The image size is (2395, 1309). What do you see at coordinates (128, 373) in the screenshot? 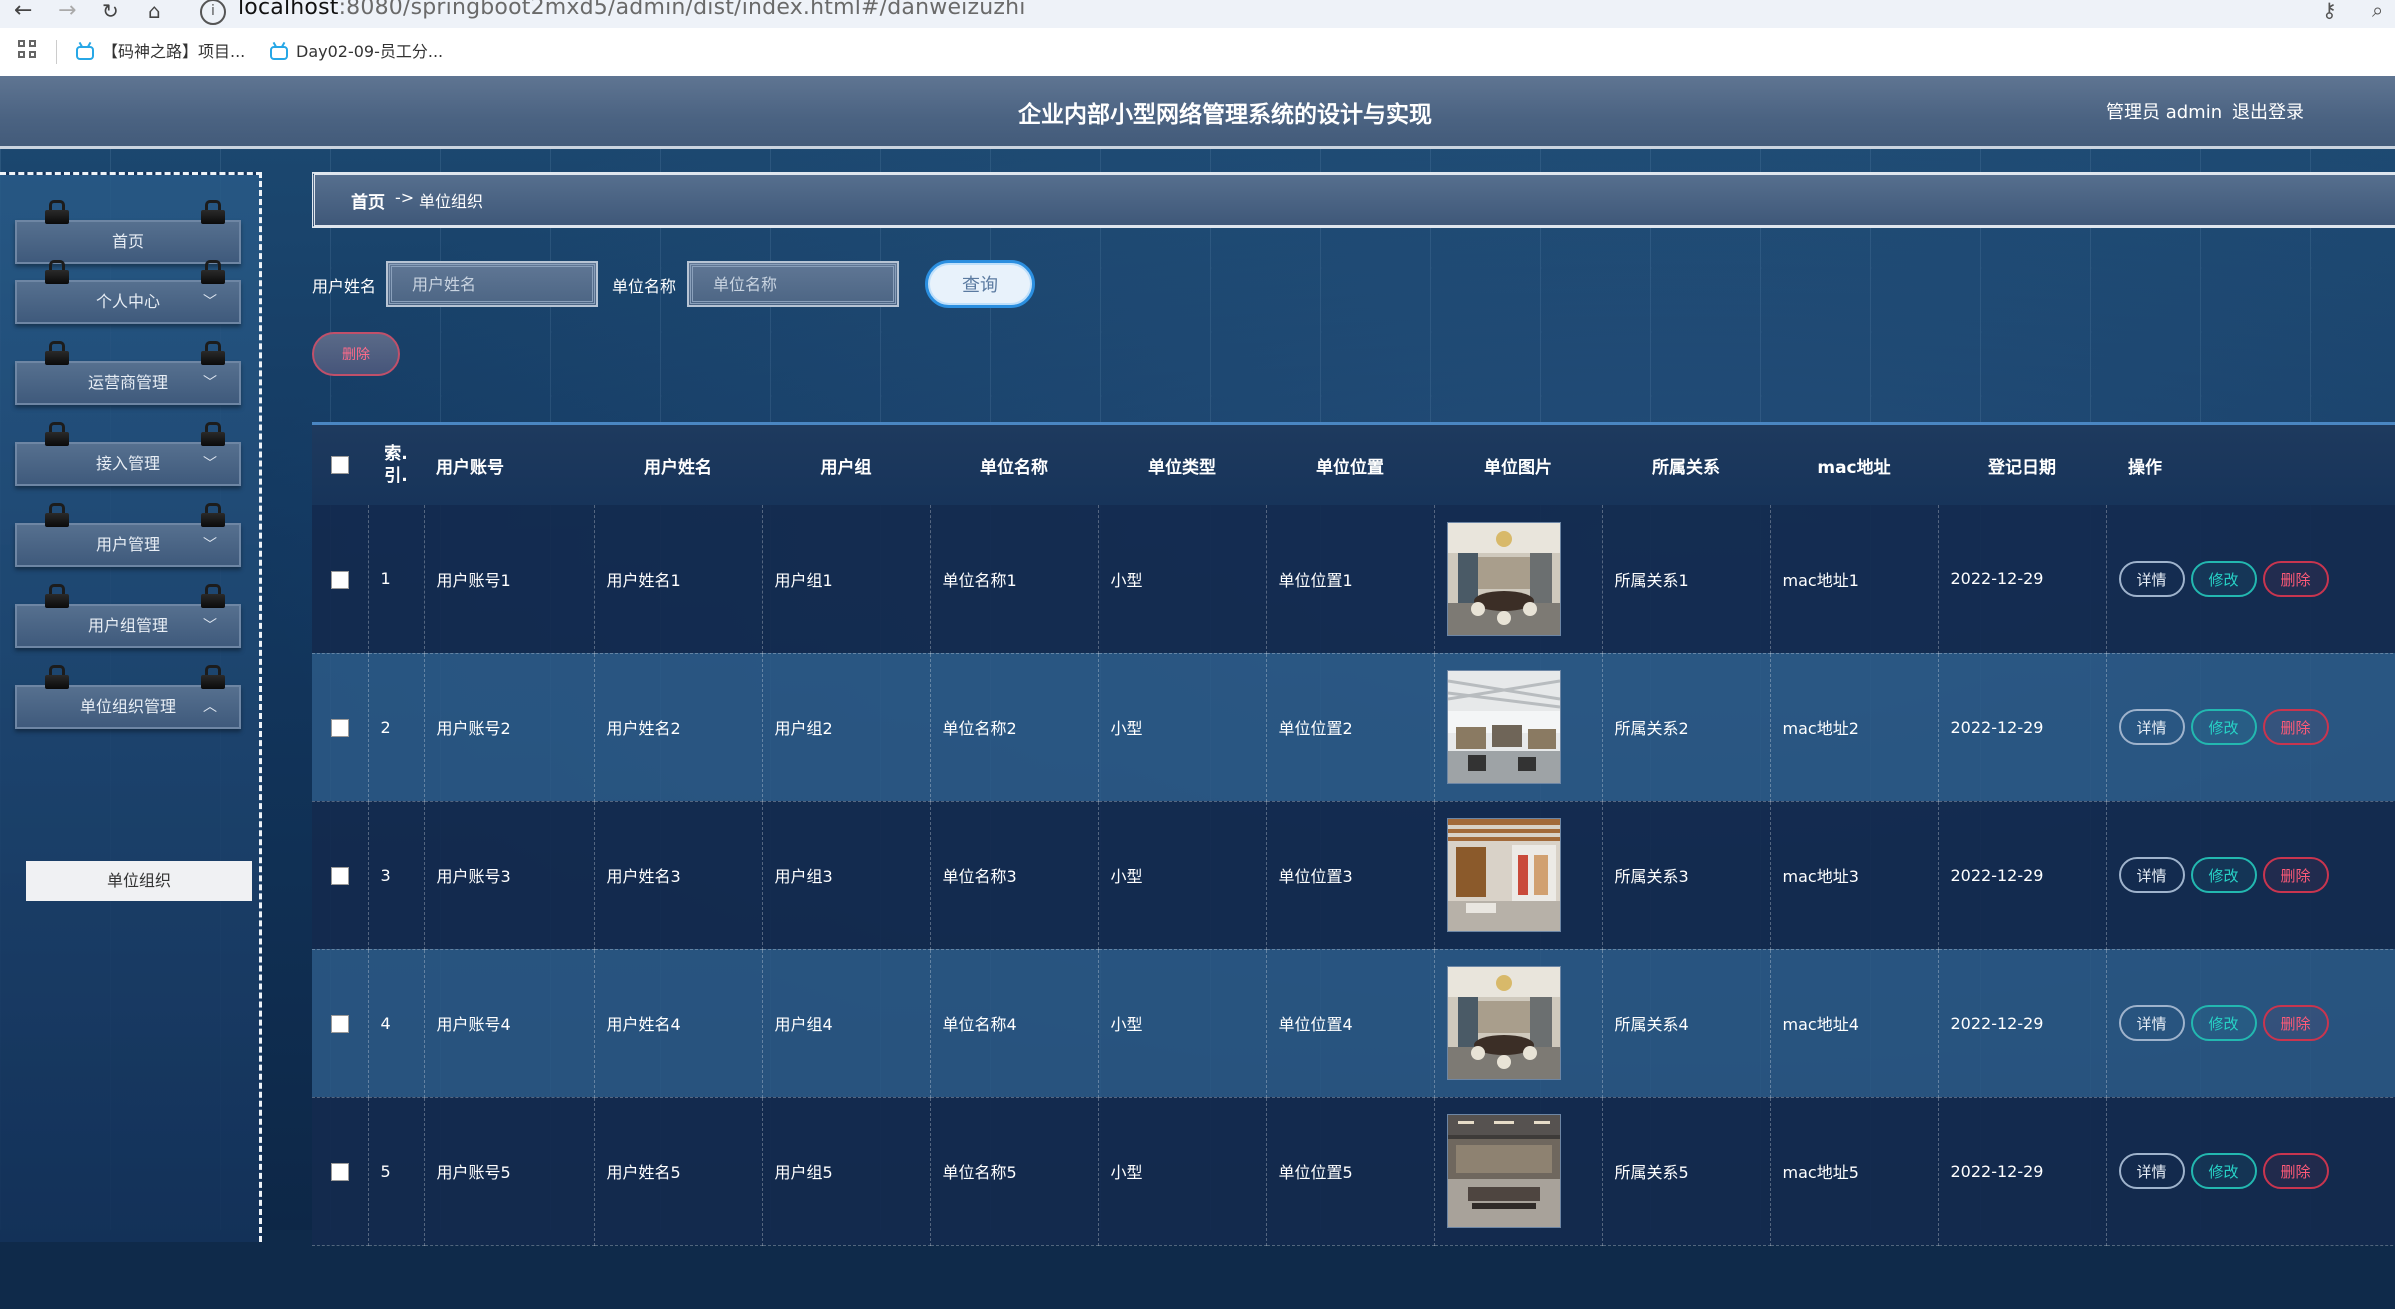
I see `sidebar-item-carrier-management: 运营商管理 ﹀` at bounding box center [128, 373].